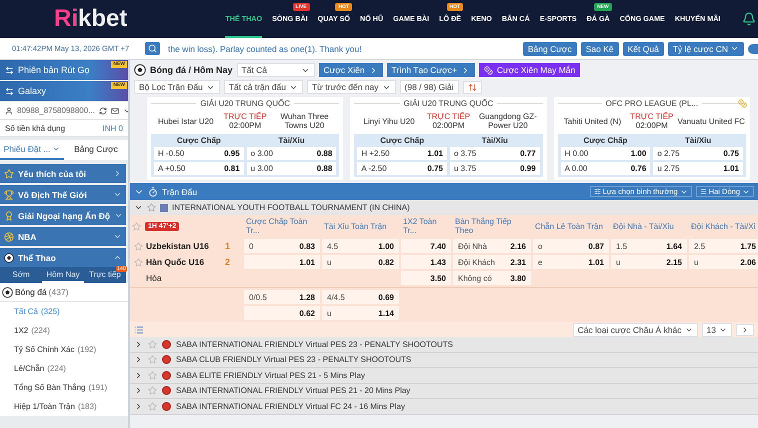 The width and height of the screenshot is (758, 428). Describe the element at coordinates (64, 406) in the screenshot. I see `bet-type-item: Hiệp 1/Toàn Trận (183)` at that location.